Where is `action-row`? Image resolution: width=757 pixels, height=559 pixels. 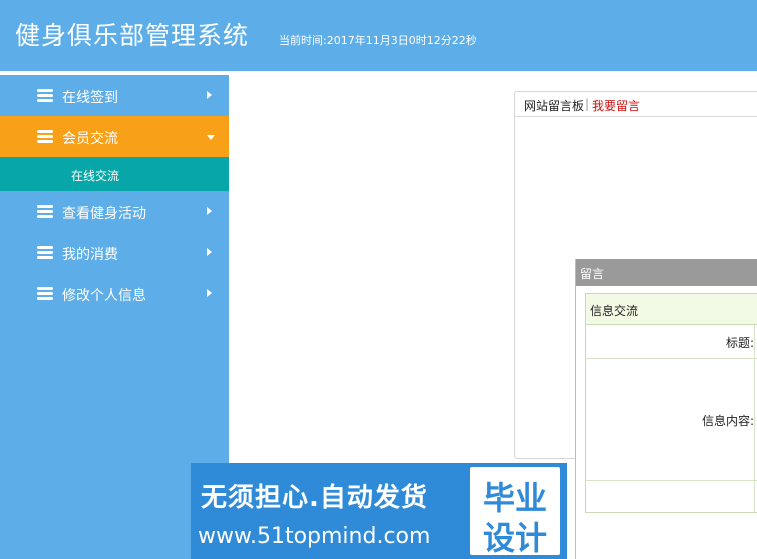 action-row is located at coordinates (671, 496).